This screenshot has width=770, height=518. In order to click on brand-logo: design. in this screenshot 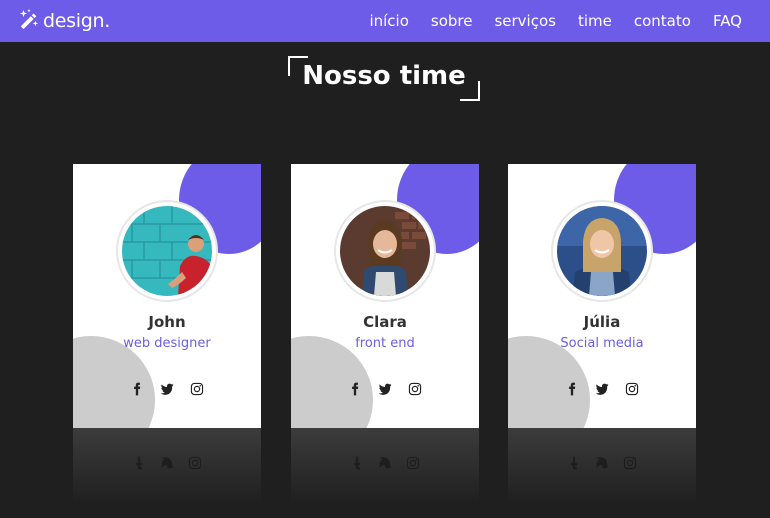, I will do `click(64, 21)`.